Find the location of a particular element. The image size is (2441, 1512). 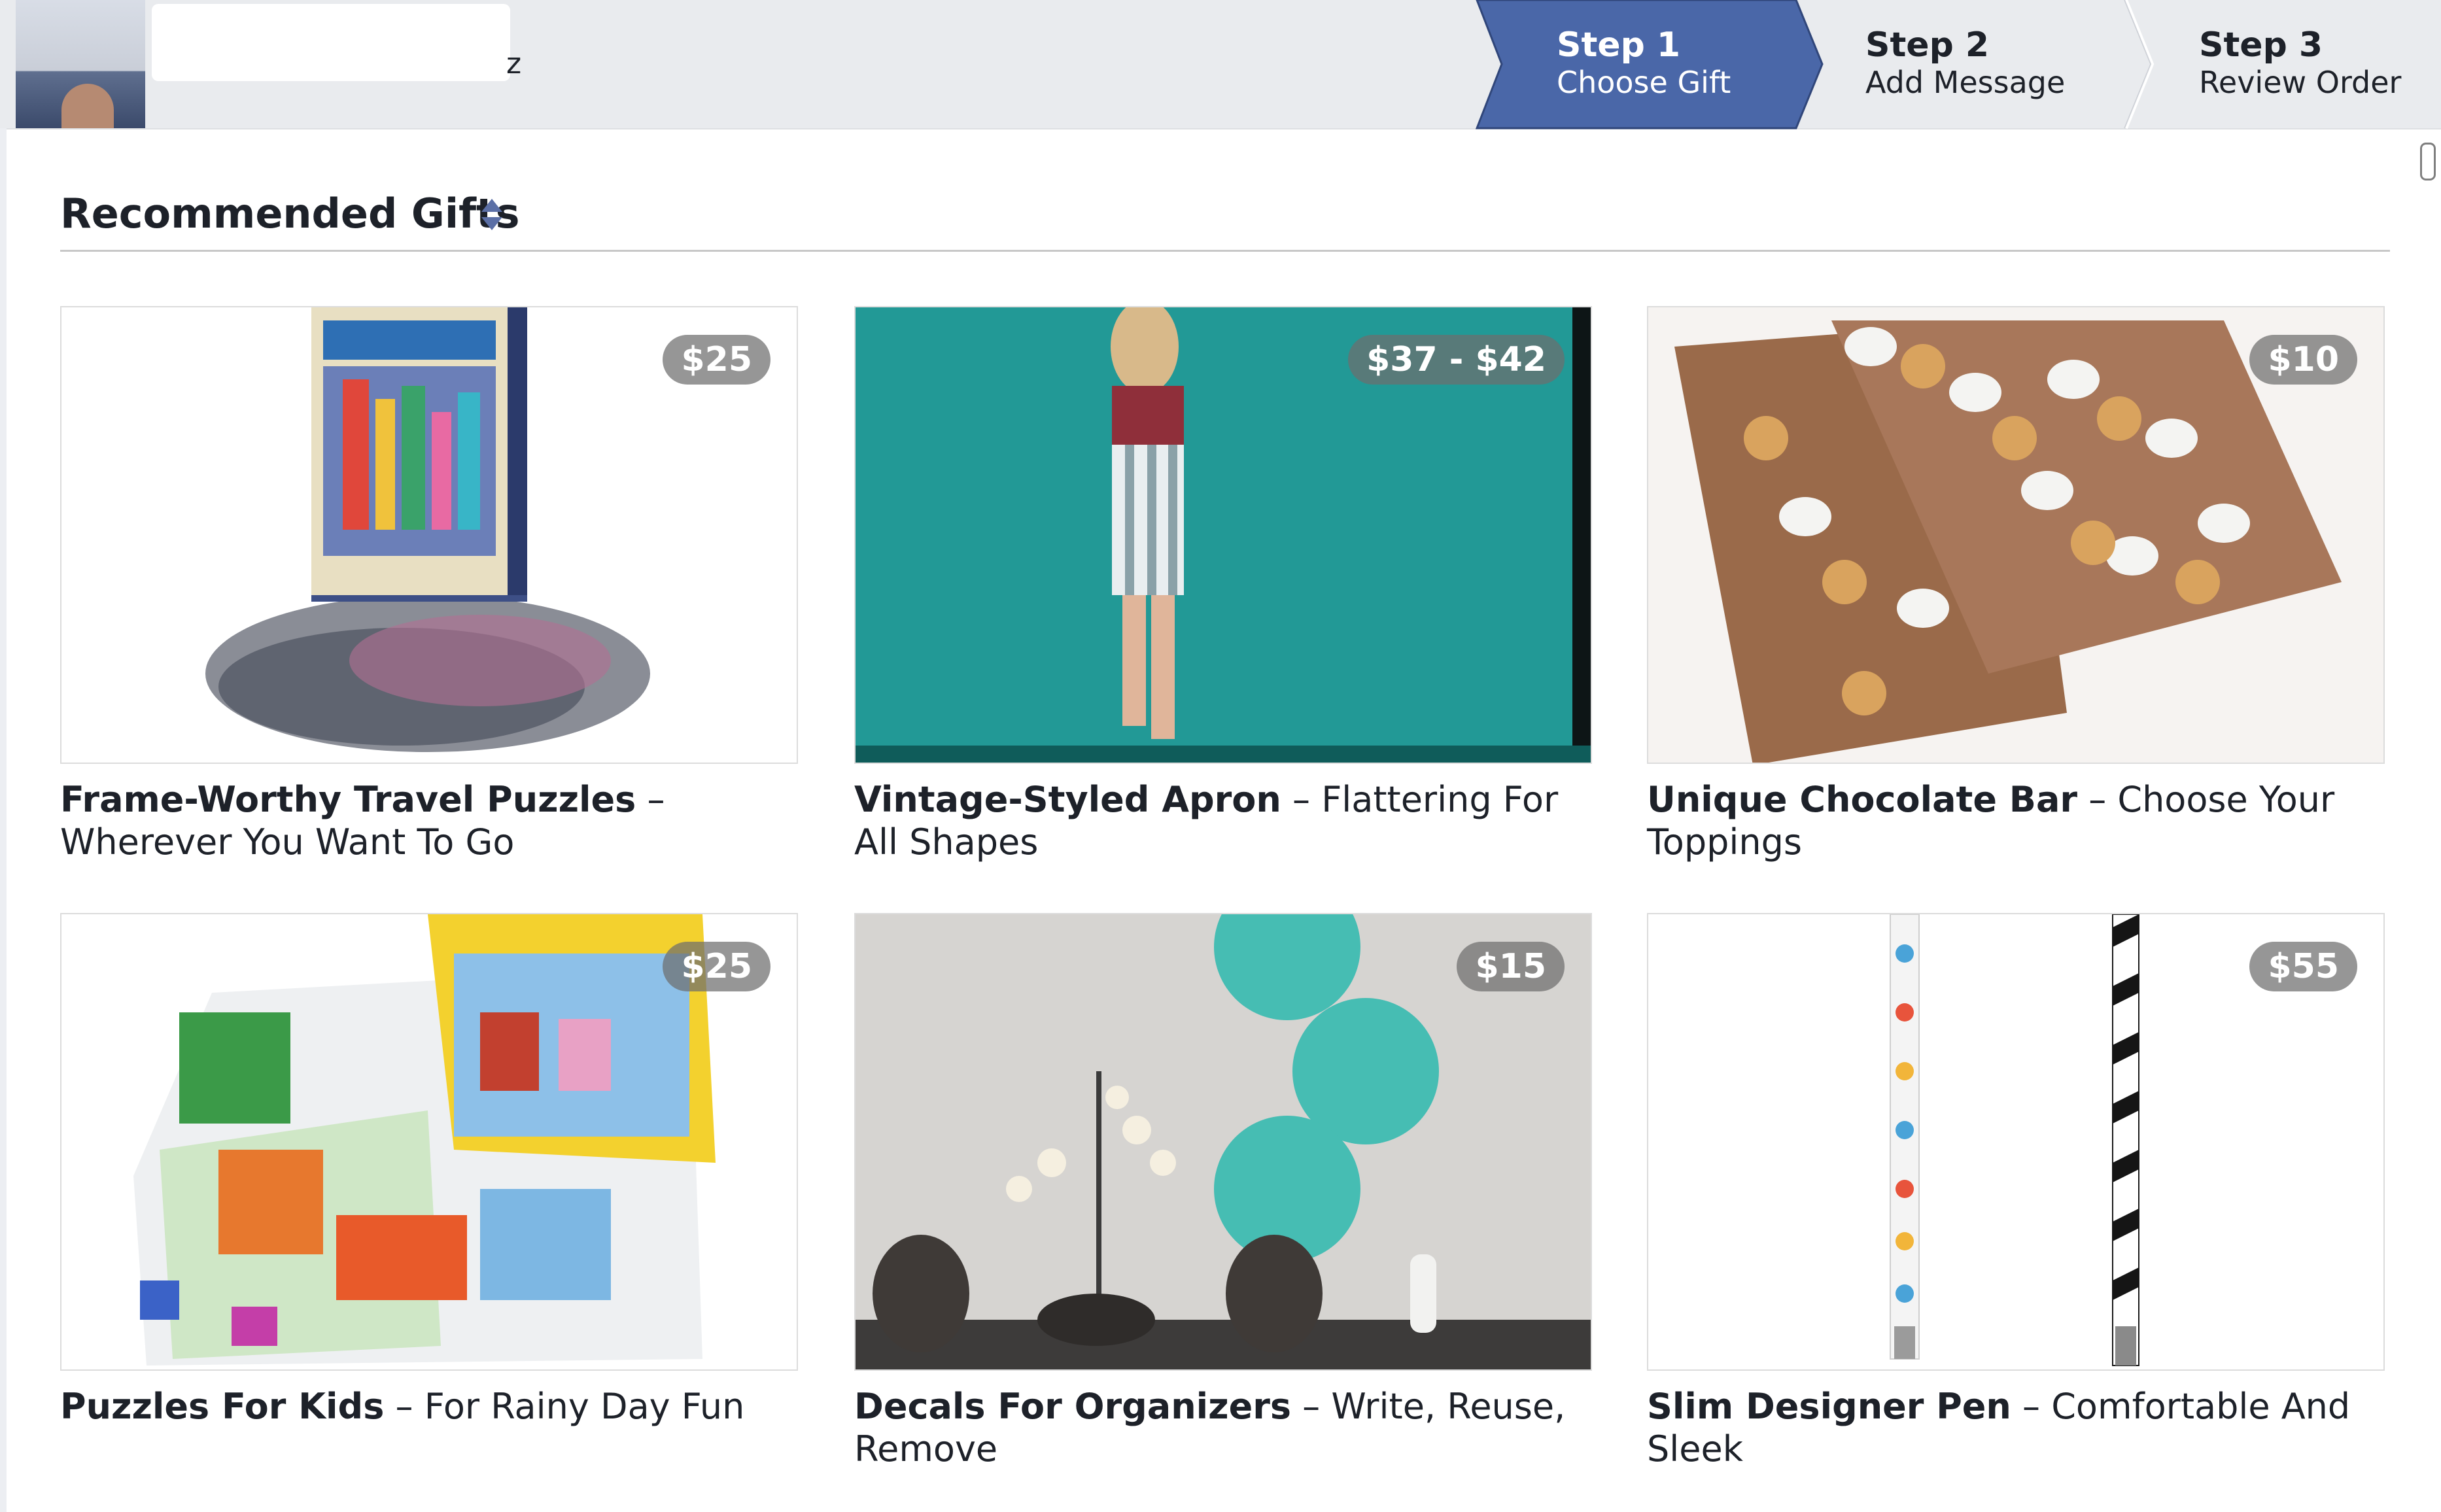

gift-name: Slim Designer Pen is located at coordinates (1829, 1407).